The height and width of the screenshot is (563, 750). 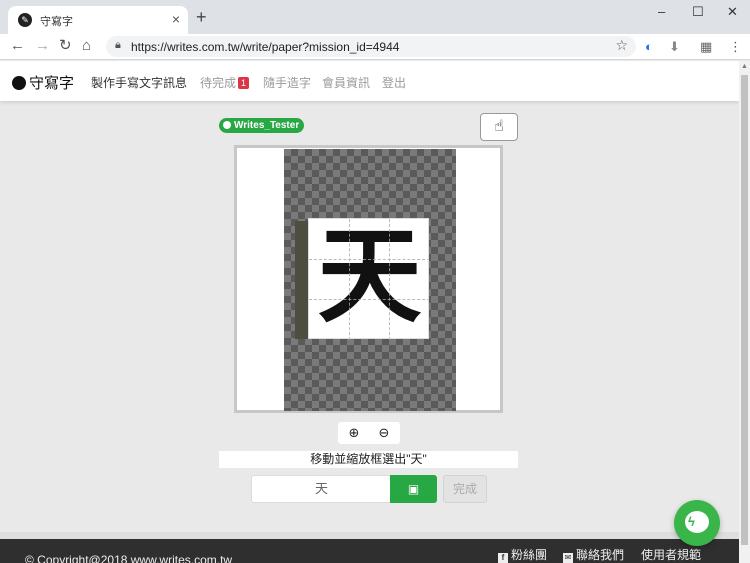 What do you see at coordinates (600, 555) in the screenshot?
I see `contact-label: 聯絡我們` at bounding box center [600, 555].